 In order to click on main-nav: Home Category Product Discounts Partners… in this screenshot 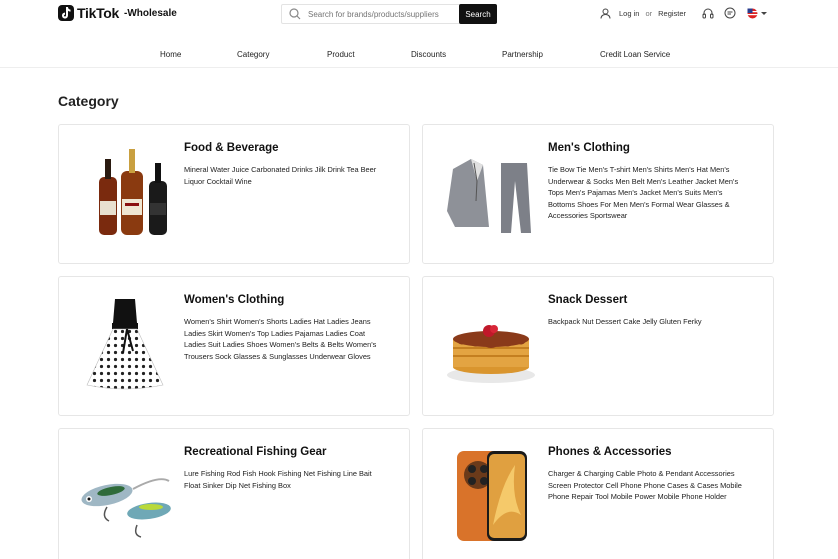, I will do `click(419, 56)`.